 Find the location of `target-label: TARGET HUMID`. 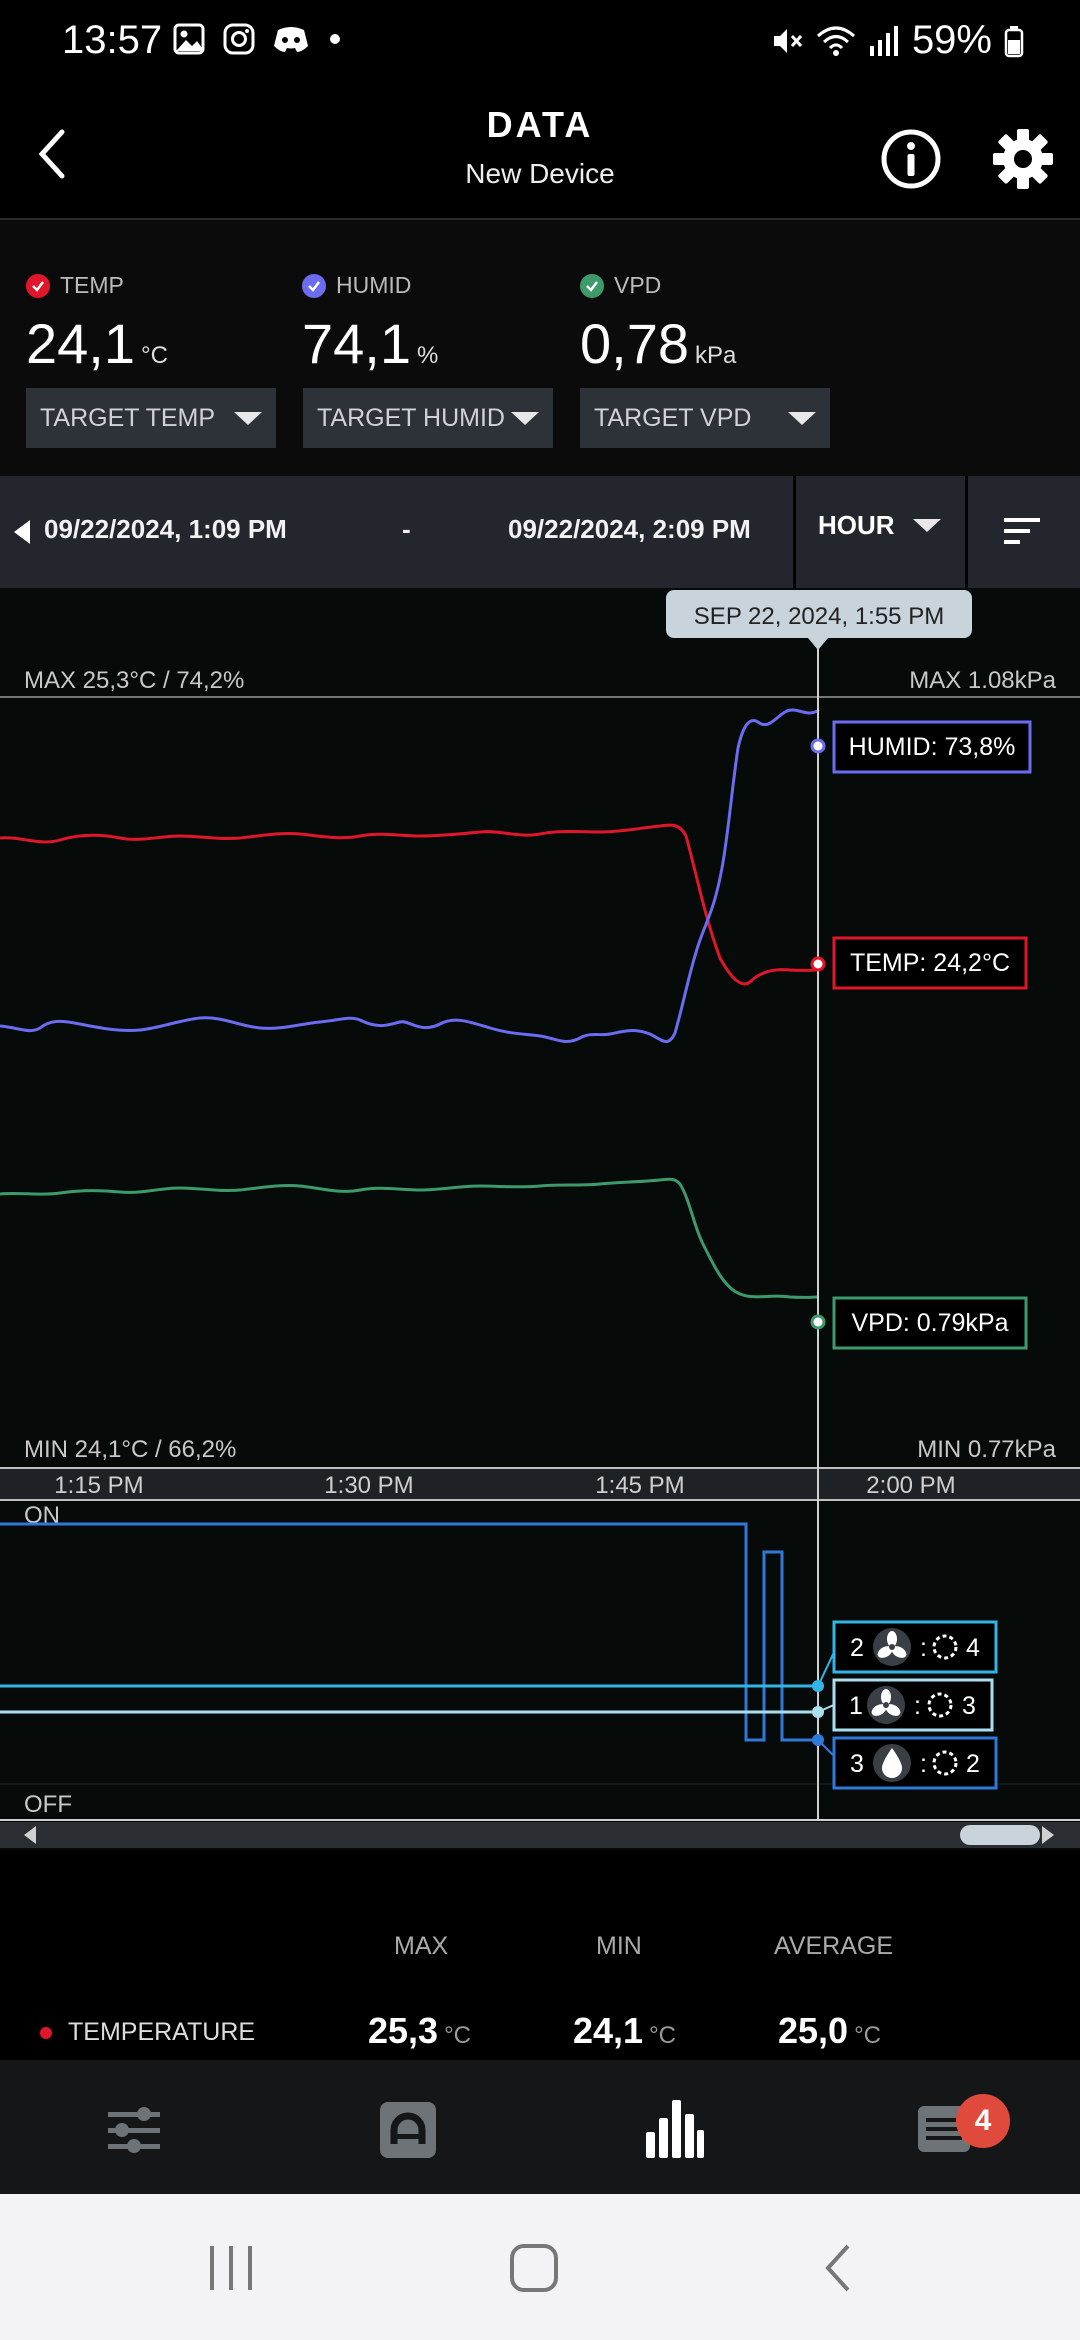

target-label: TARGET HUMID is located at coordinates (411, 417).